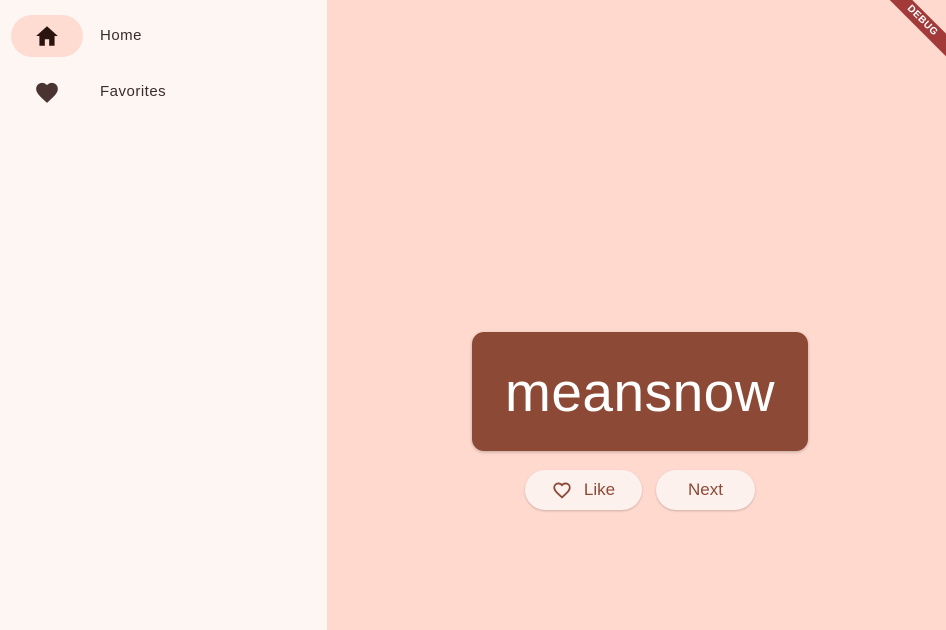 The image size is (946, 630). What do you see at coordinates (133, 91) in the screenshot?
I see `nav-label-favorites: Favorites` at bounding box center [133, 91].